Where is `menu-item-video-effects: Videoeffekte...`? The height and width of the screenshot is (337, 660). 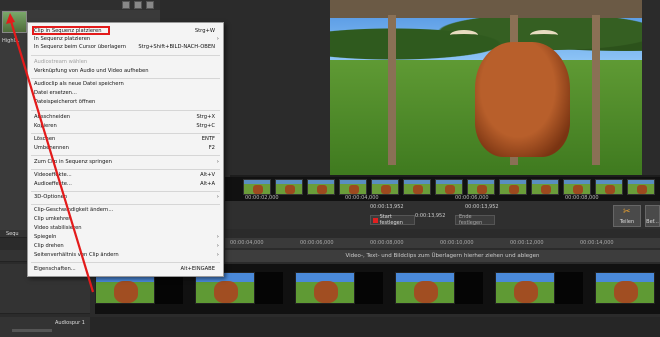
menu-item-video-effects: Videoeffekte... is located at coordinates (53, 175).